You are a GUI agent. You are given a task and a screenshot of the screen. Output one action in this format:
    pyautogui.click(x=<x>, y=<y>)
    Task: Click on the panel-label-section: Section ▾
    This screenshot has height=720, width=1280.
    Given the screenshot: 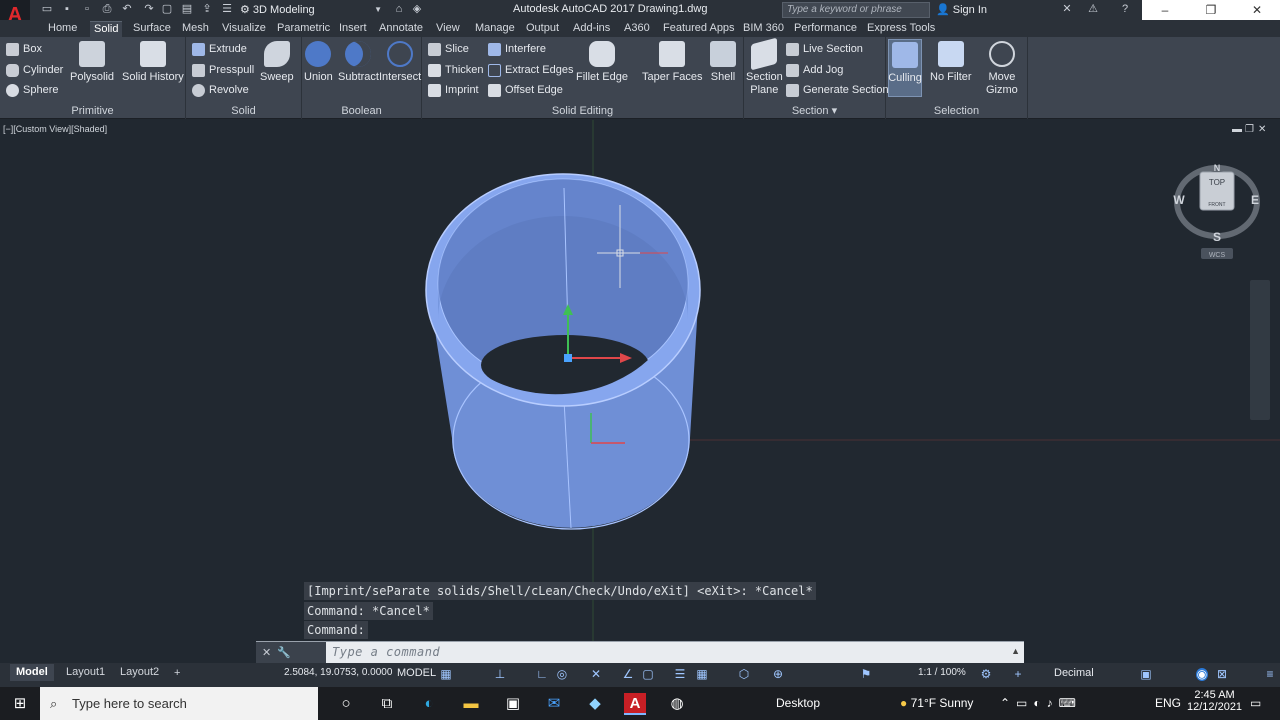 What is the action you would take?
    pyautogui.click(x=814, y=110)
    